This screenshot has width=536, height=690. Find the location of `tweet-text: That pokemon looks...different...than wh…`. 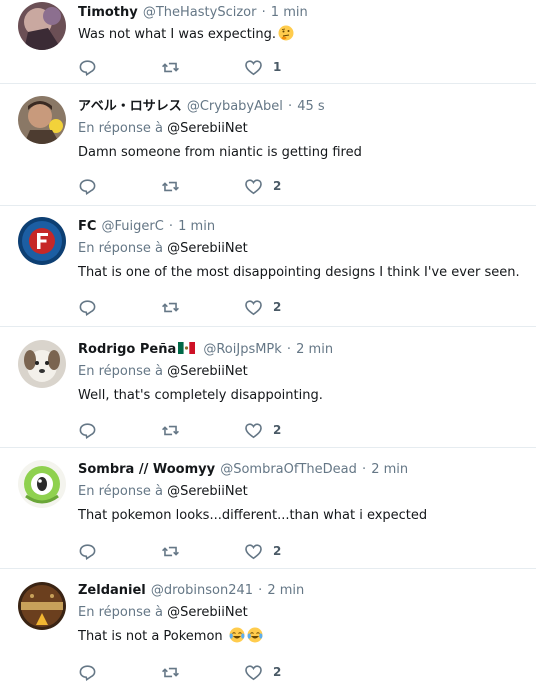

tweet-text: That pokemon looks...different...than wh… is located at coordinates (253, 515).